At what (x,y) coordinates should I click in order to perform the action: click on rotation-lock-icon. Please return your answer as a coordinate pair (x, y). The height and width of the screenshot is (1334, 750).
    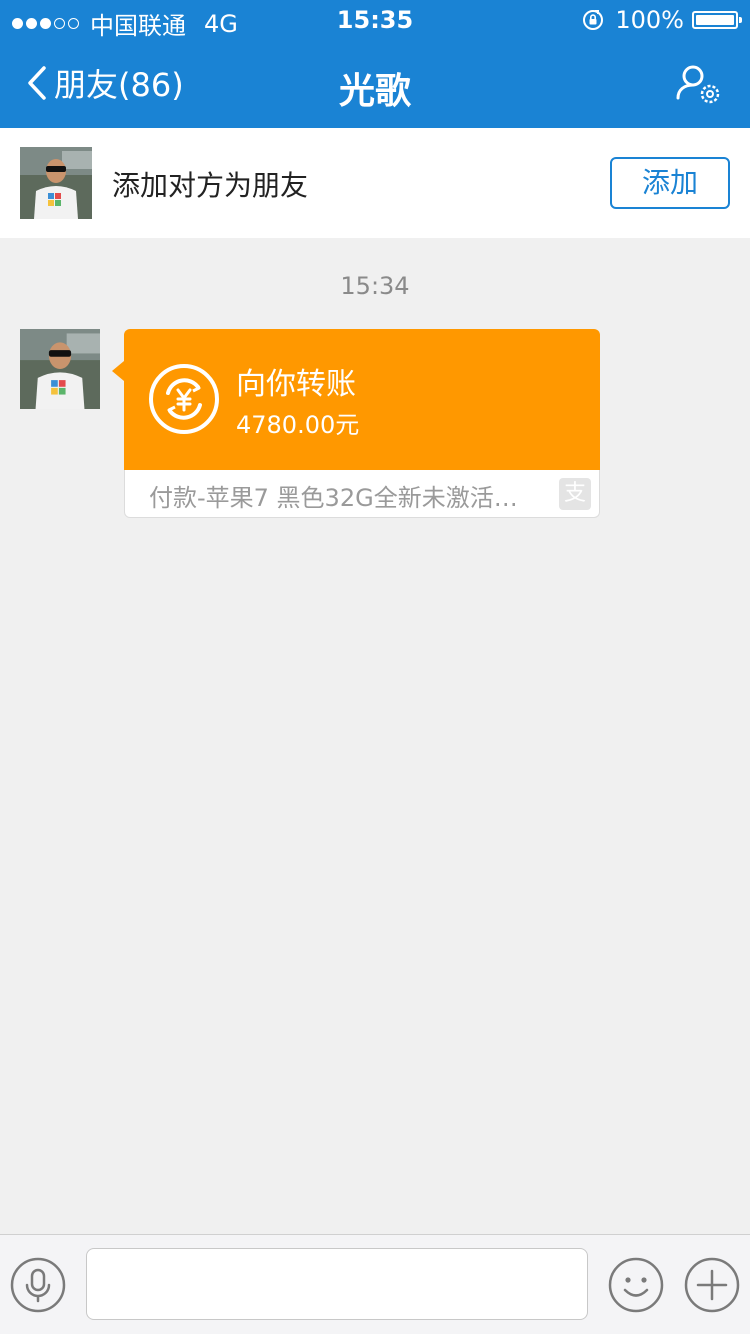
    Looking at the image, I should click on (593, 20).